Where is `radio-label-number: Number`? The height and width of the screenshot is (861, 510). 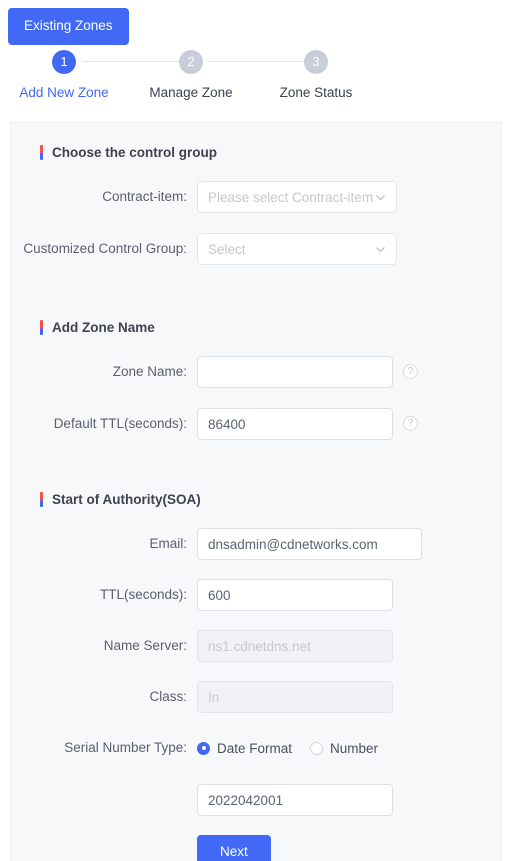
radio-label-number: Number is located at coordinates (354, 748).